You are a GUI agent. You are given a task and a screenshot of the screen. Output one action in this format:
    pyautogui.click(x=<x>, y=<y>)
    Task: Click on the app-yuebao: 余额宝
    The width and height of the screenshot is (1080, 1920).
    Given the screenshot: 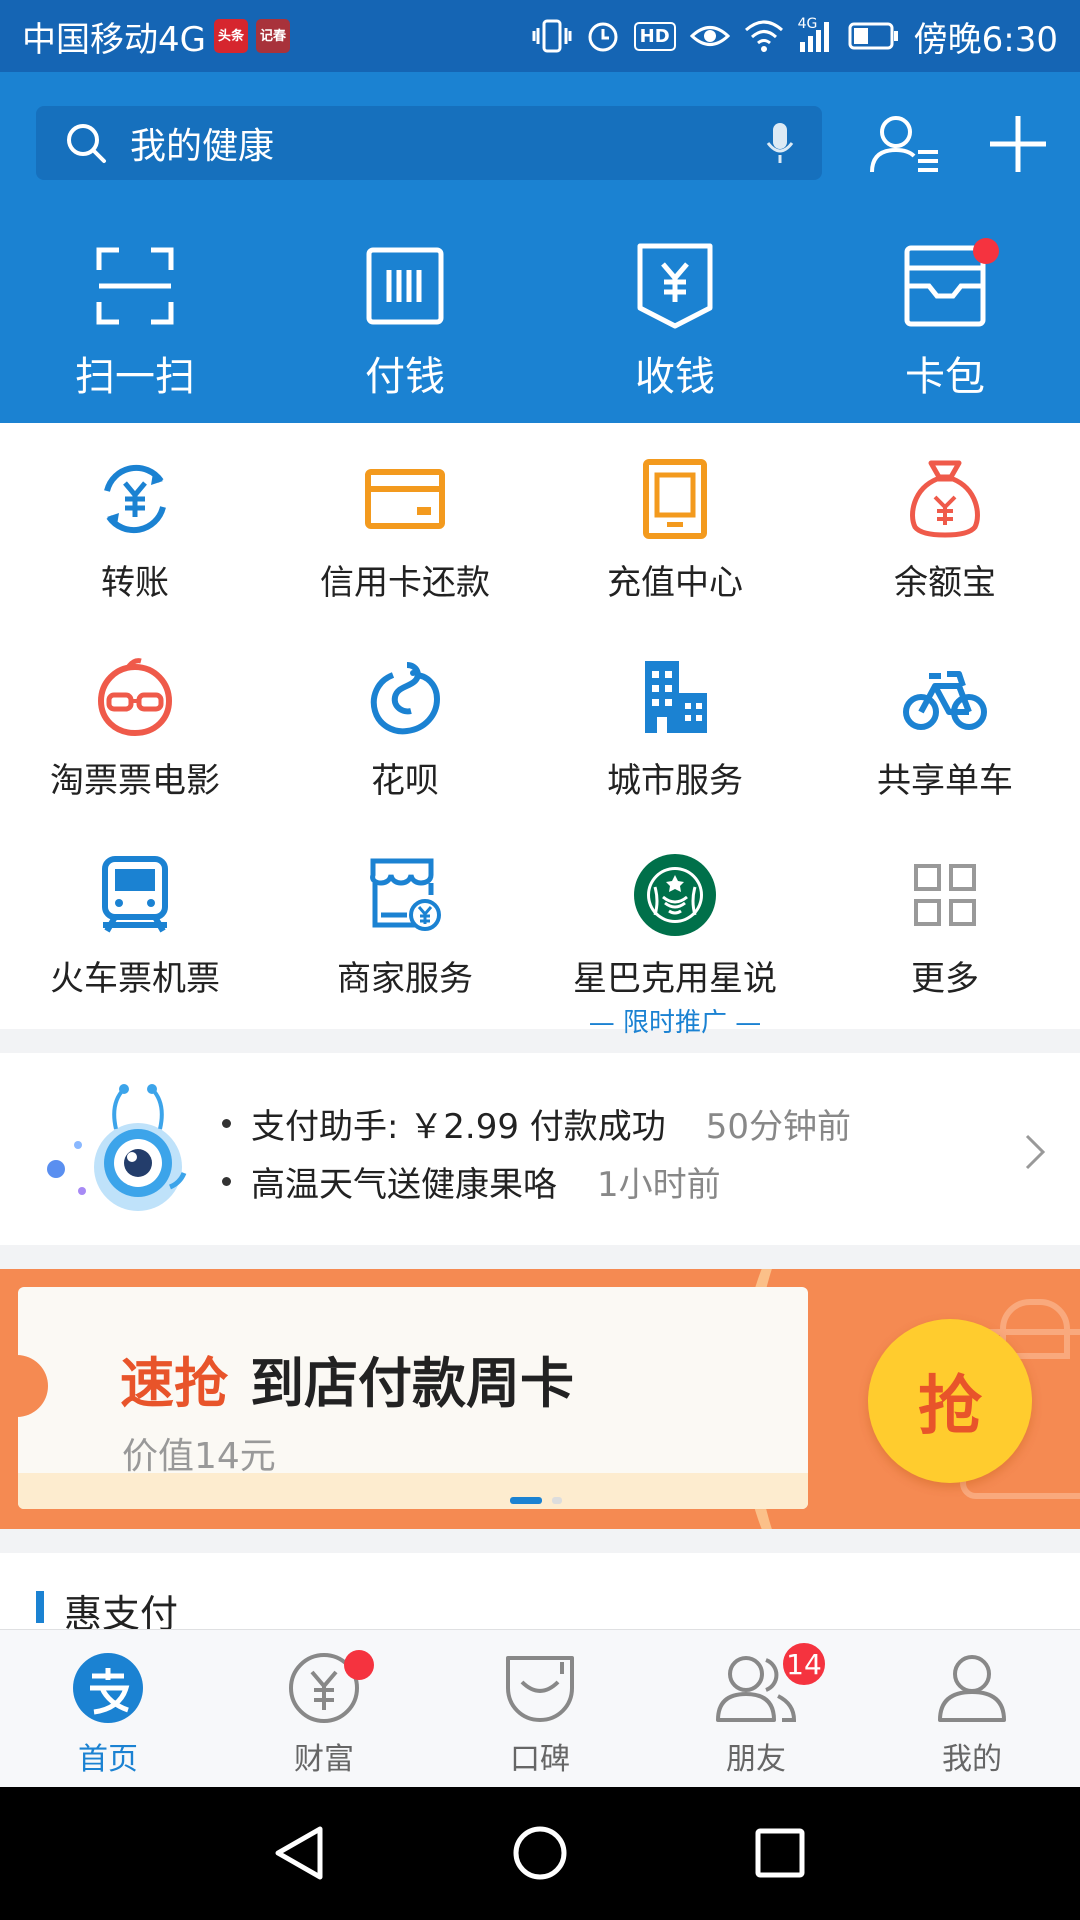 What is the action you would take?
    pyautogui.click(x=945, y=529)
    